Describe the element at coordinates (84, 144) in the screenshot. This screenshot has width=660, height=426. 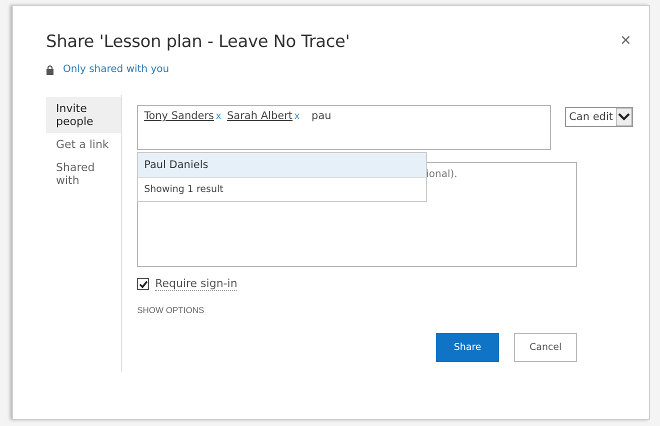
I see `sidebar-item: Get a link` at that location.